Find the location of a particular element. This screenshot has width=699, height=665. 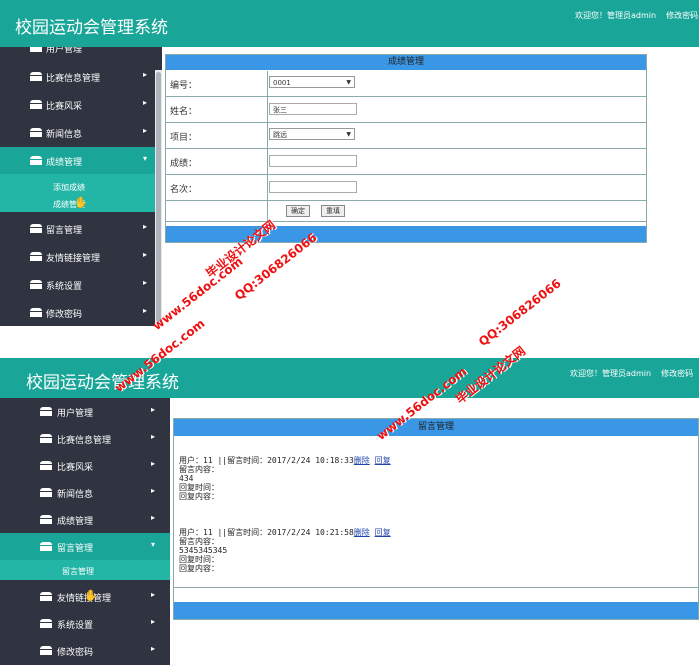

scrollbar-thumb is located at coordinates (158, 197).